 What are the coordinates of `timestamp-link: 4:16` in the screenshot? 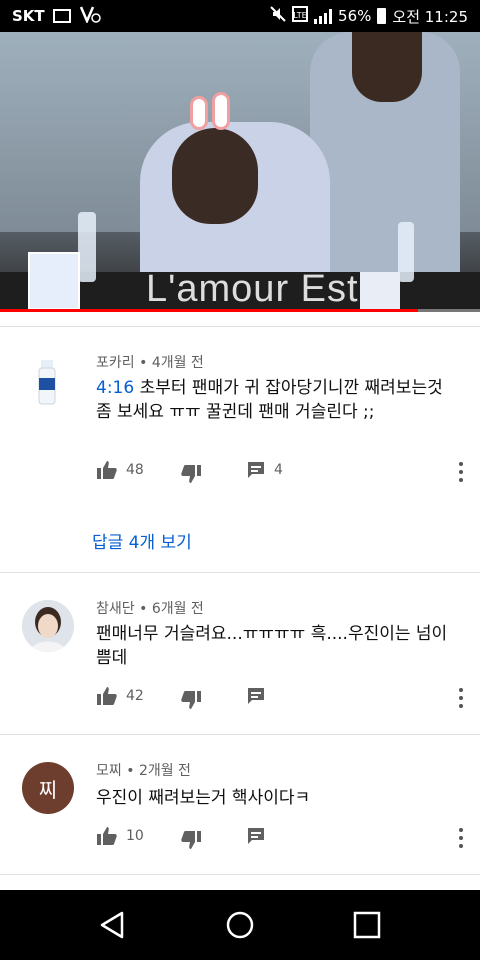 It's located at (115, 388).